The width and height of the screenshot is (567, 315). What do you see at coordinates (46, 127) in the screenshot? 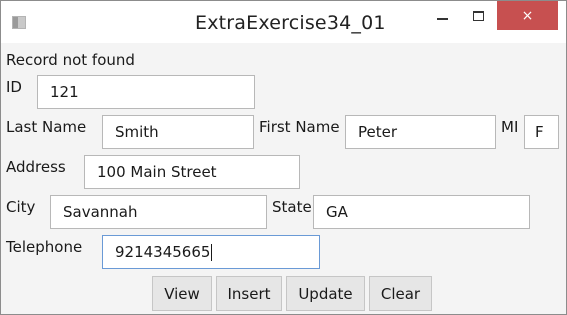
I see `last-name-label: Last Name` at bounding box center [46, 127].